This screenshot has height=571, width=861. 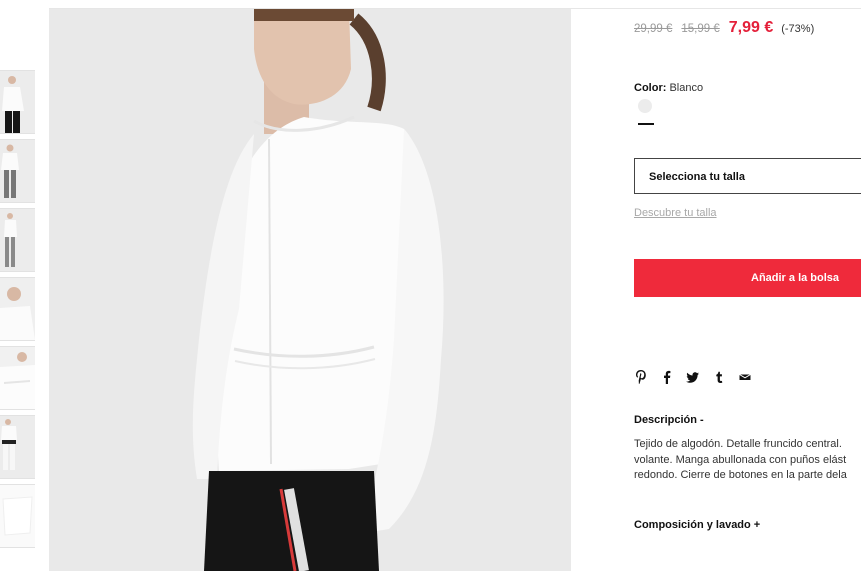 What do you see at coordinates (798, 29) in the screenshot?
I see `discount-badge: (-73%)` at bounding box center [798, 29].